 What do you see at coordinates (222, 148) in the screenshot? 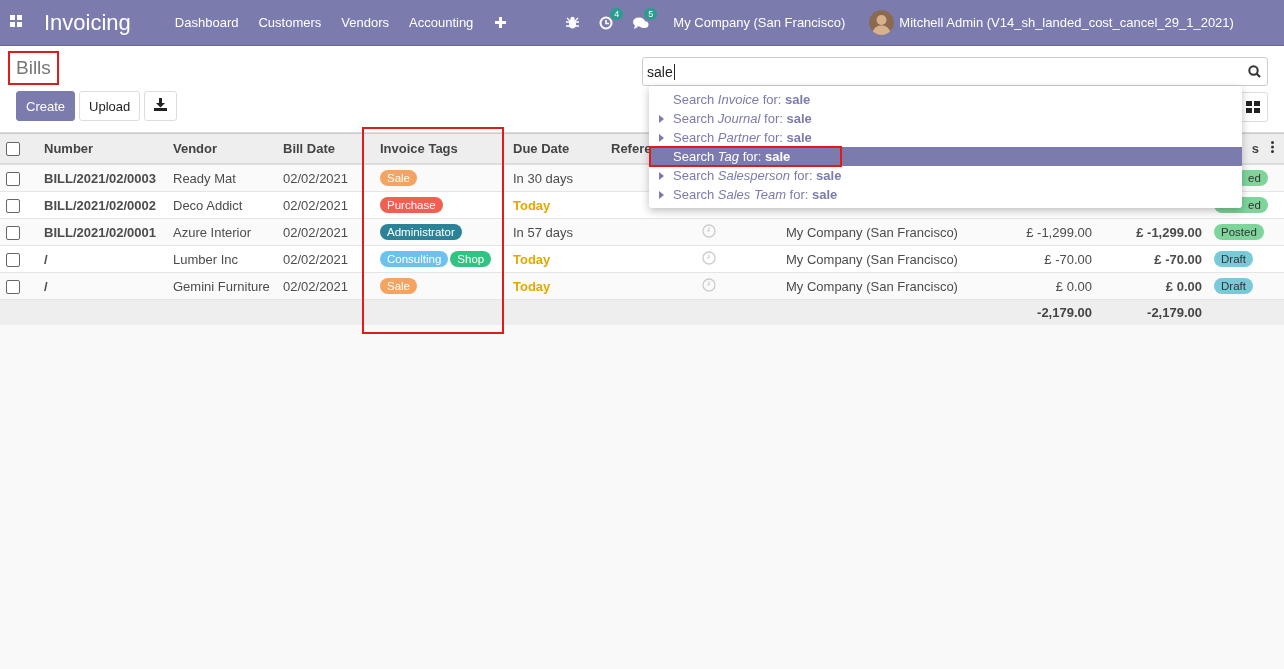
I see `column-header: Vendor` at bounding box center [222, 148].